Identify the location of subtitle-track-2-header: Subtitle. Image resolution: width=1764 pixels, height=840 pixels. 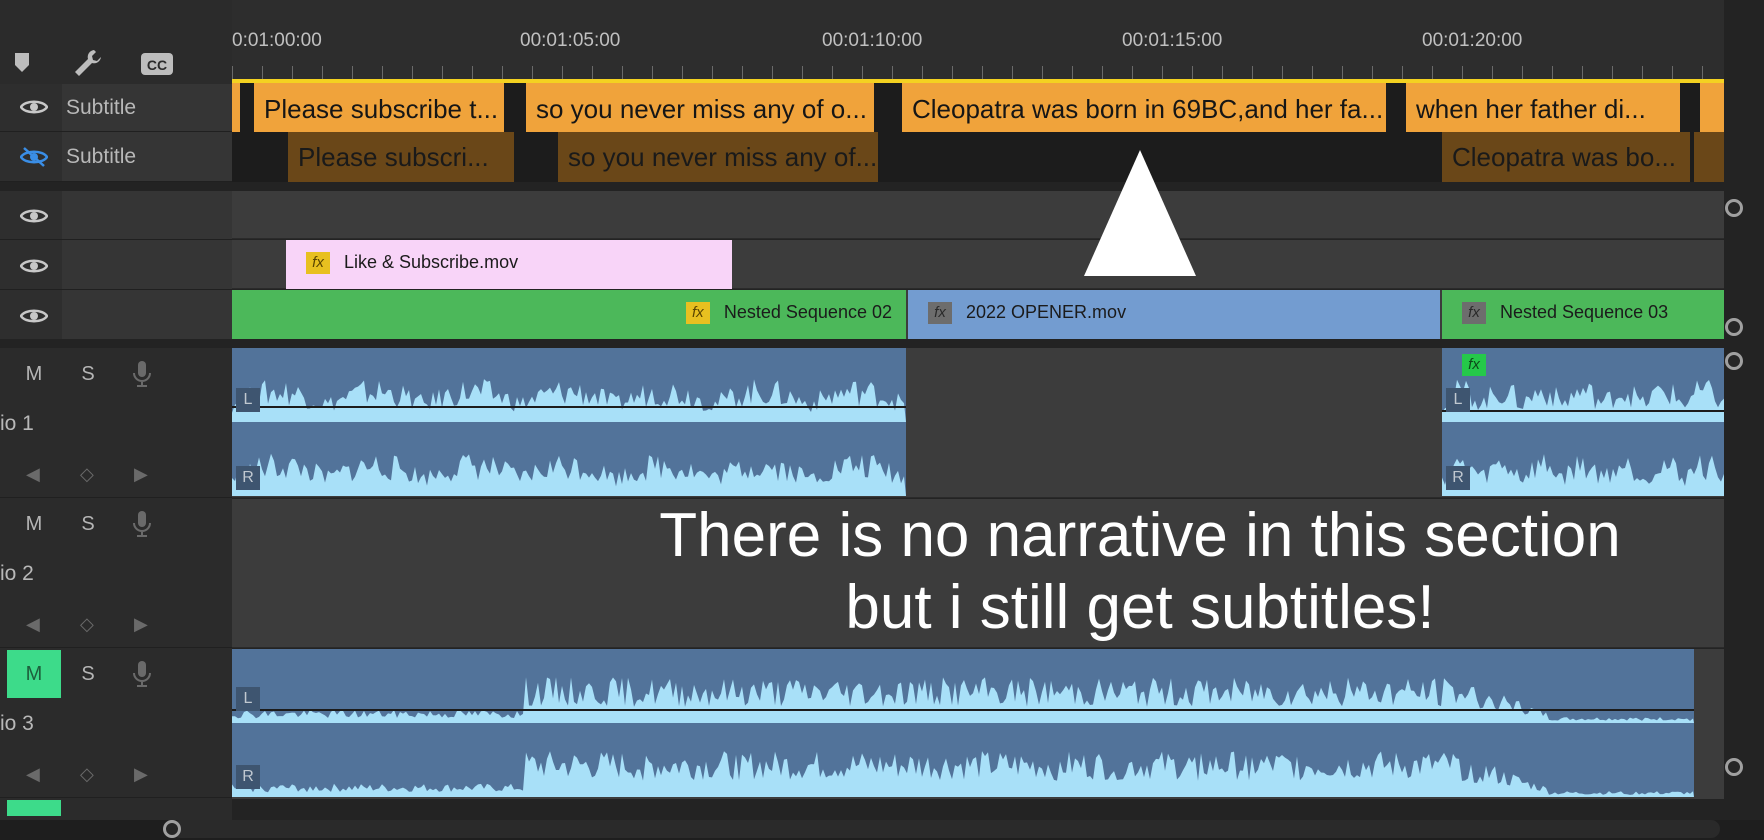
(116, 157).